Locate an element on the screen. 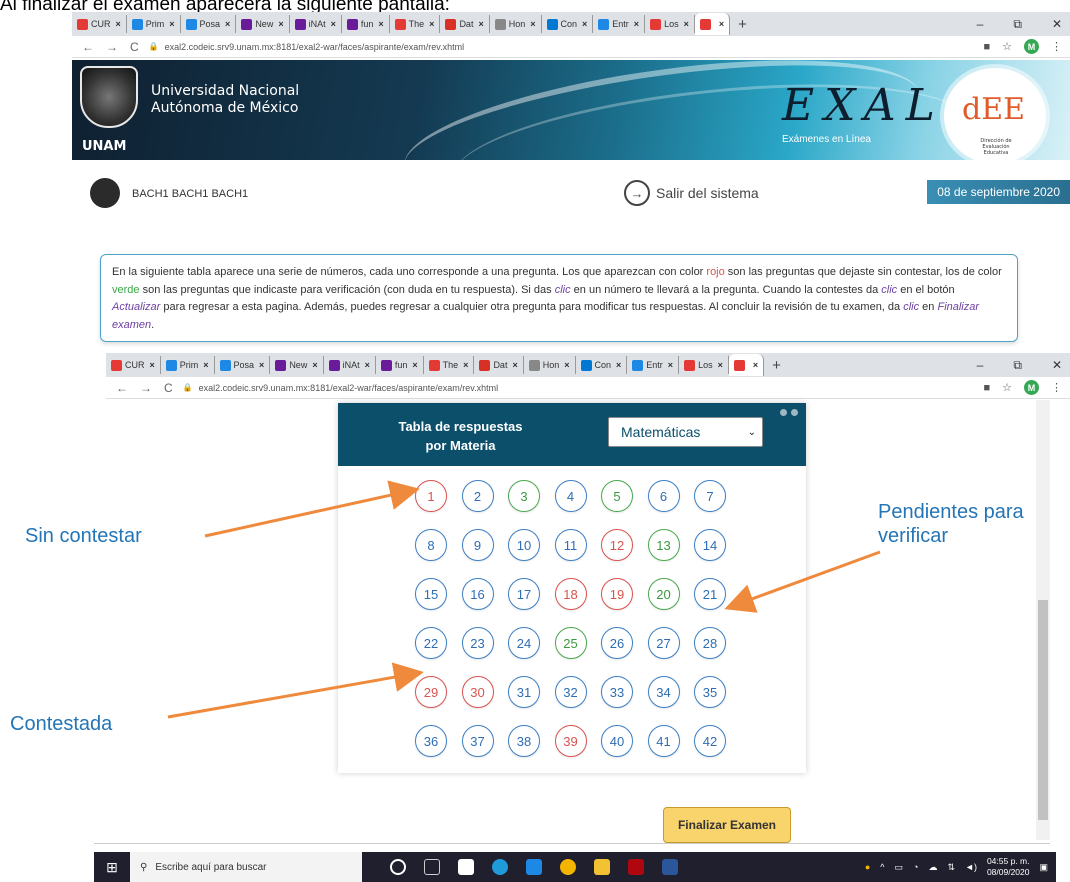 The height and width of the screenshot is (882, 1070). store-icon is located at coordinates (466, 867).